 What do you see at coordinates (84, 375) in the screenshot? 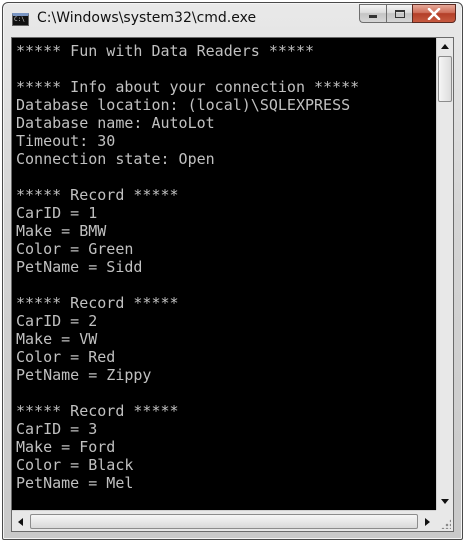
I see `console-line: PetName = Zippy` at bounding box center [84, 375].